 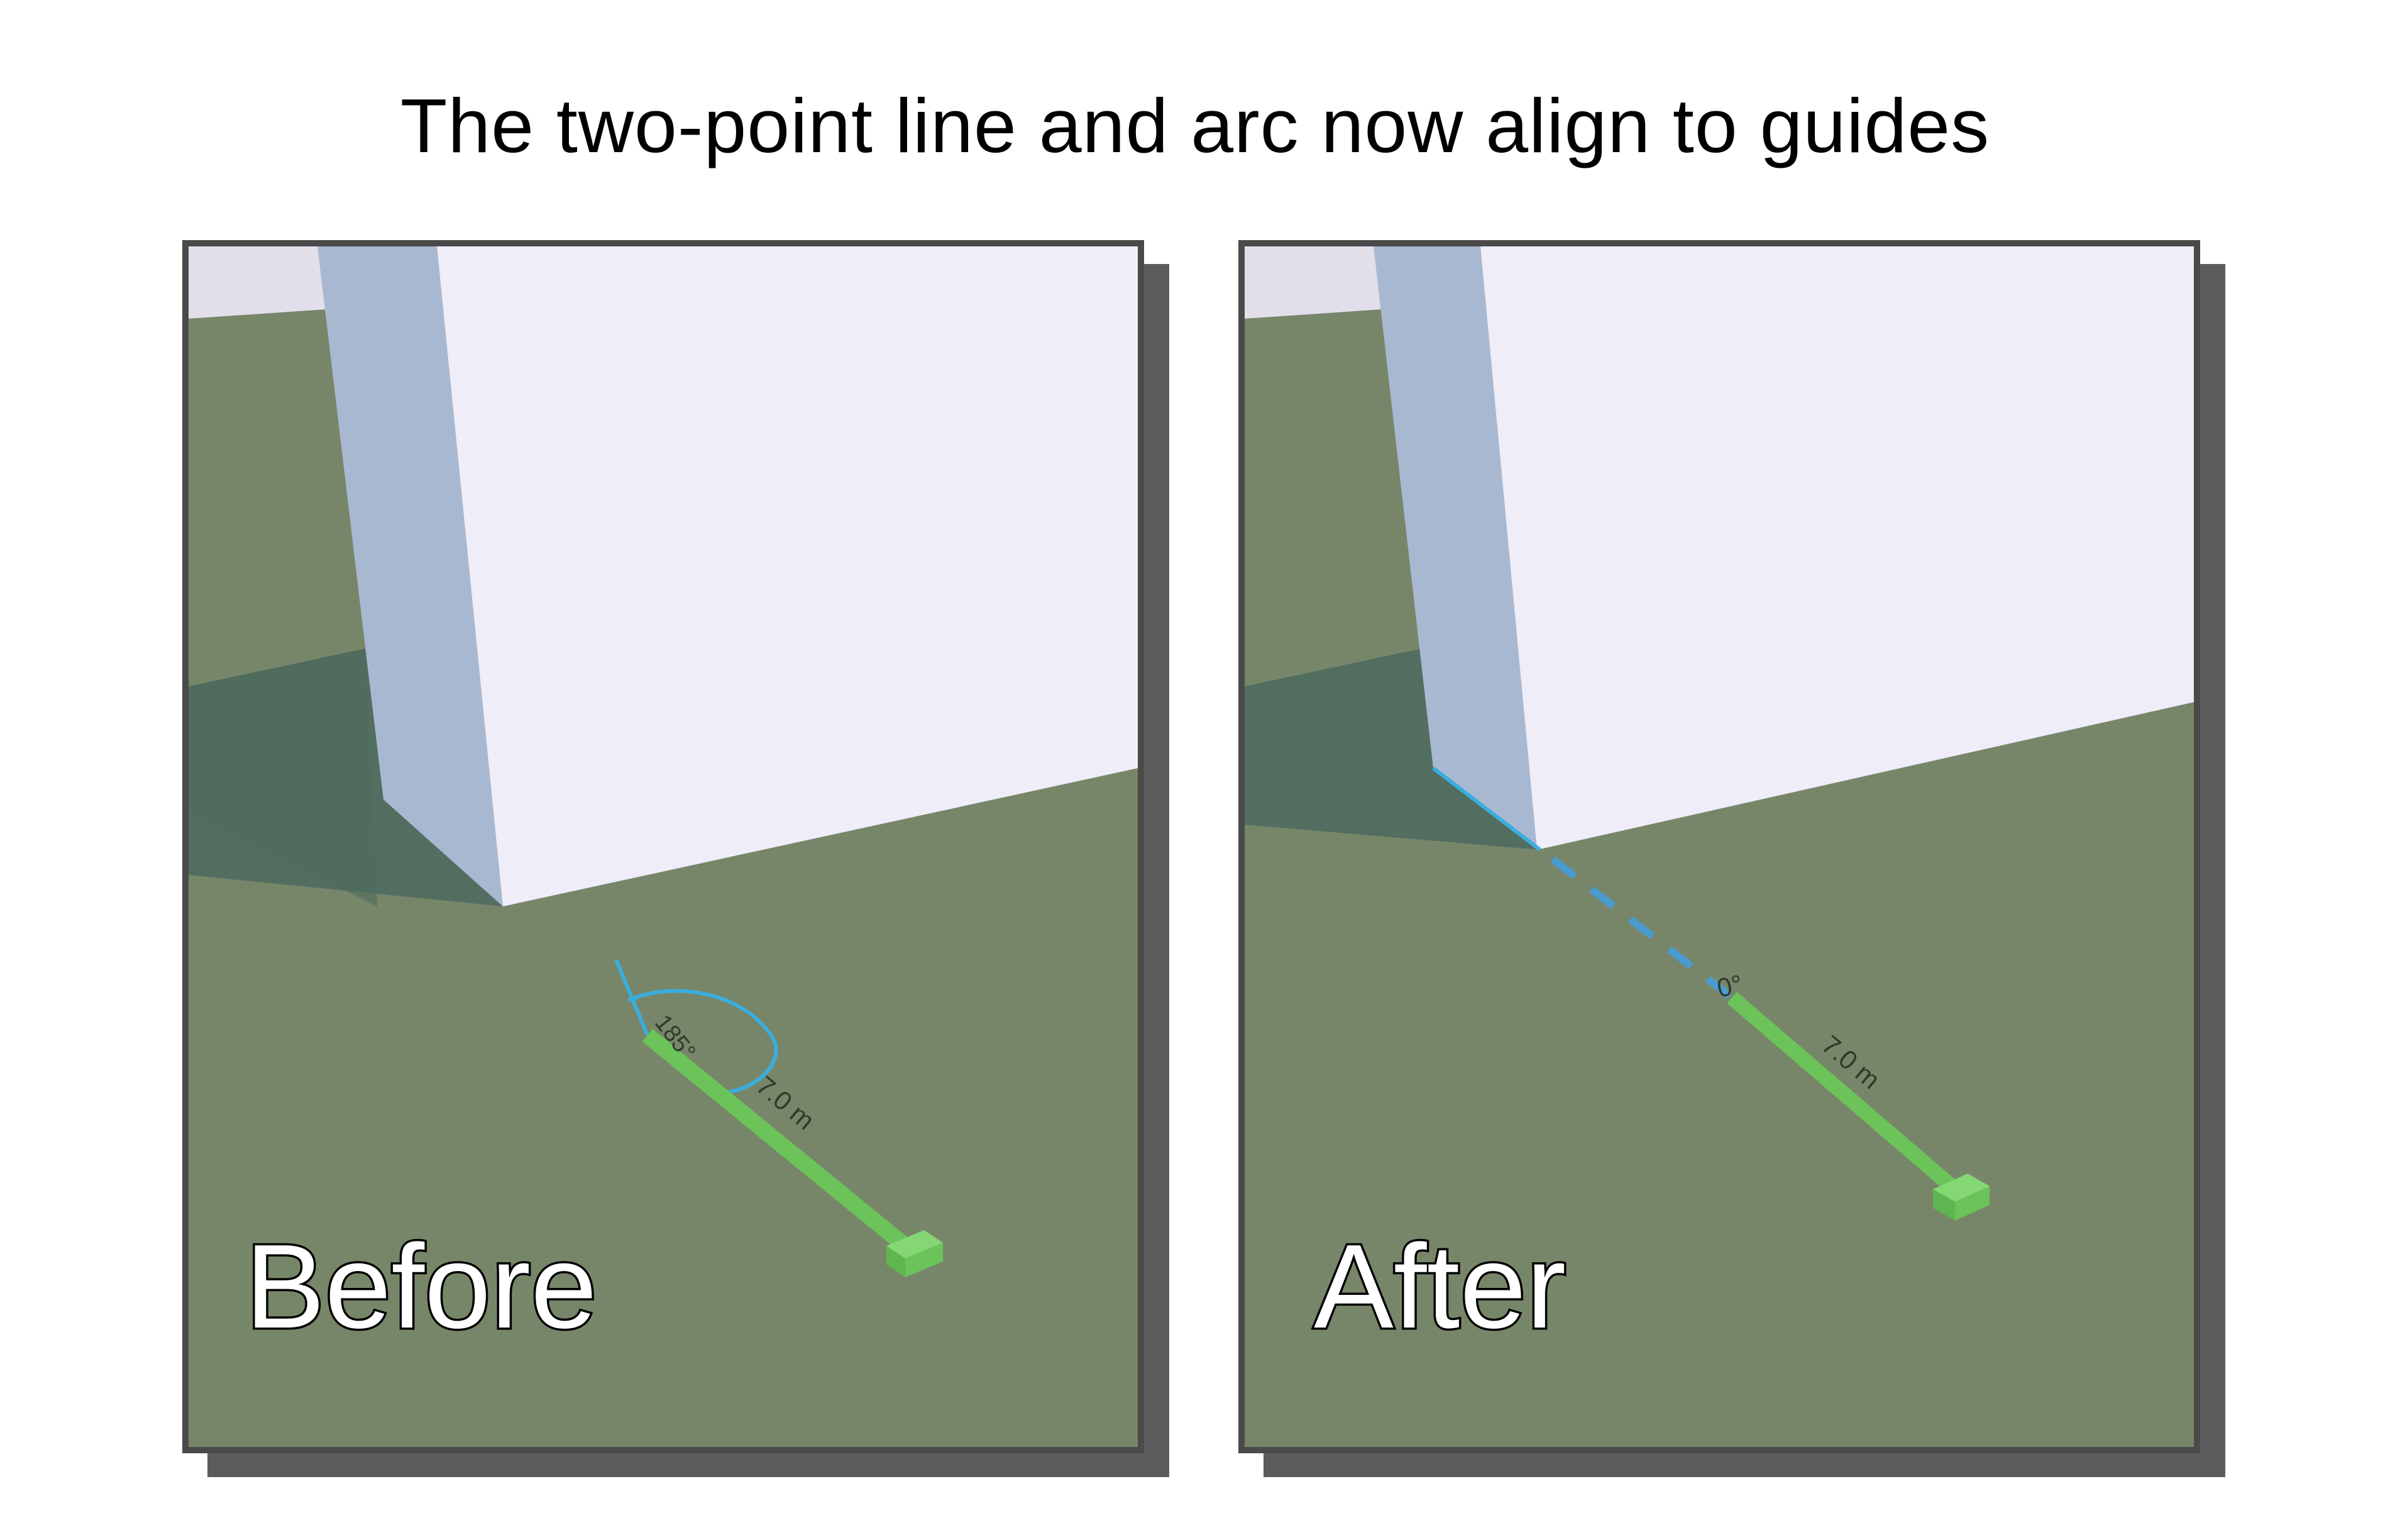 What do you see at coordinates (1642, 928) in the screenshot?
I see `after-guide-dashed` at bounding box center [1642, 928].